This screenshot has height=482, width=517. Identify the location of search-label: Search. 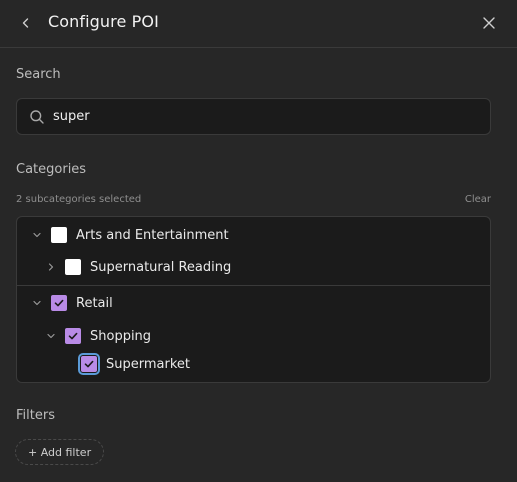
(38, 74).